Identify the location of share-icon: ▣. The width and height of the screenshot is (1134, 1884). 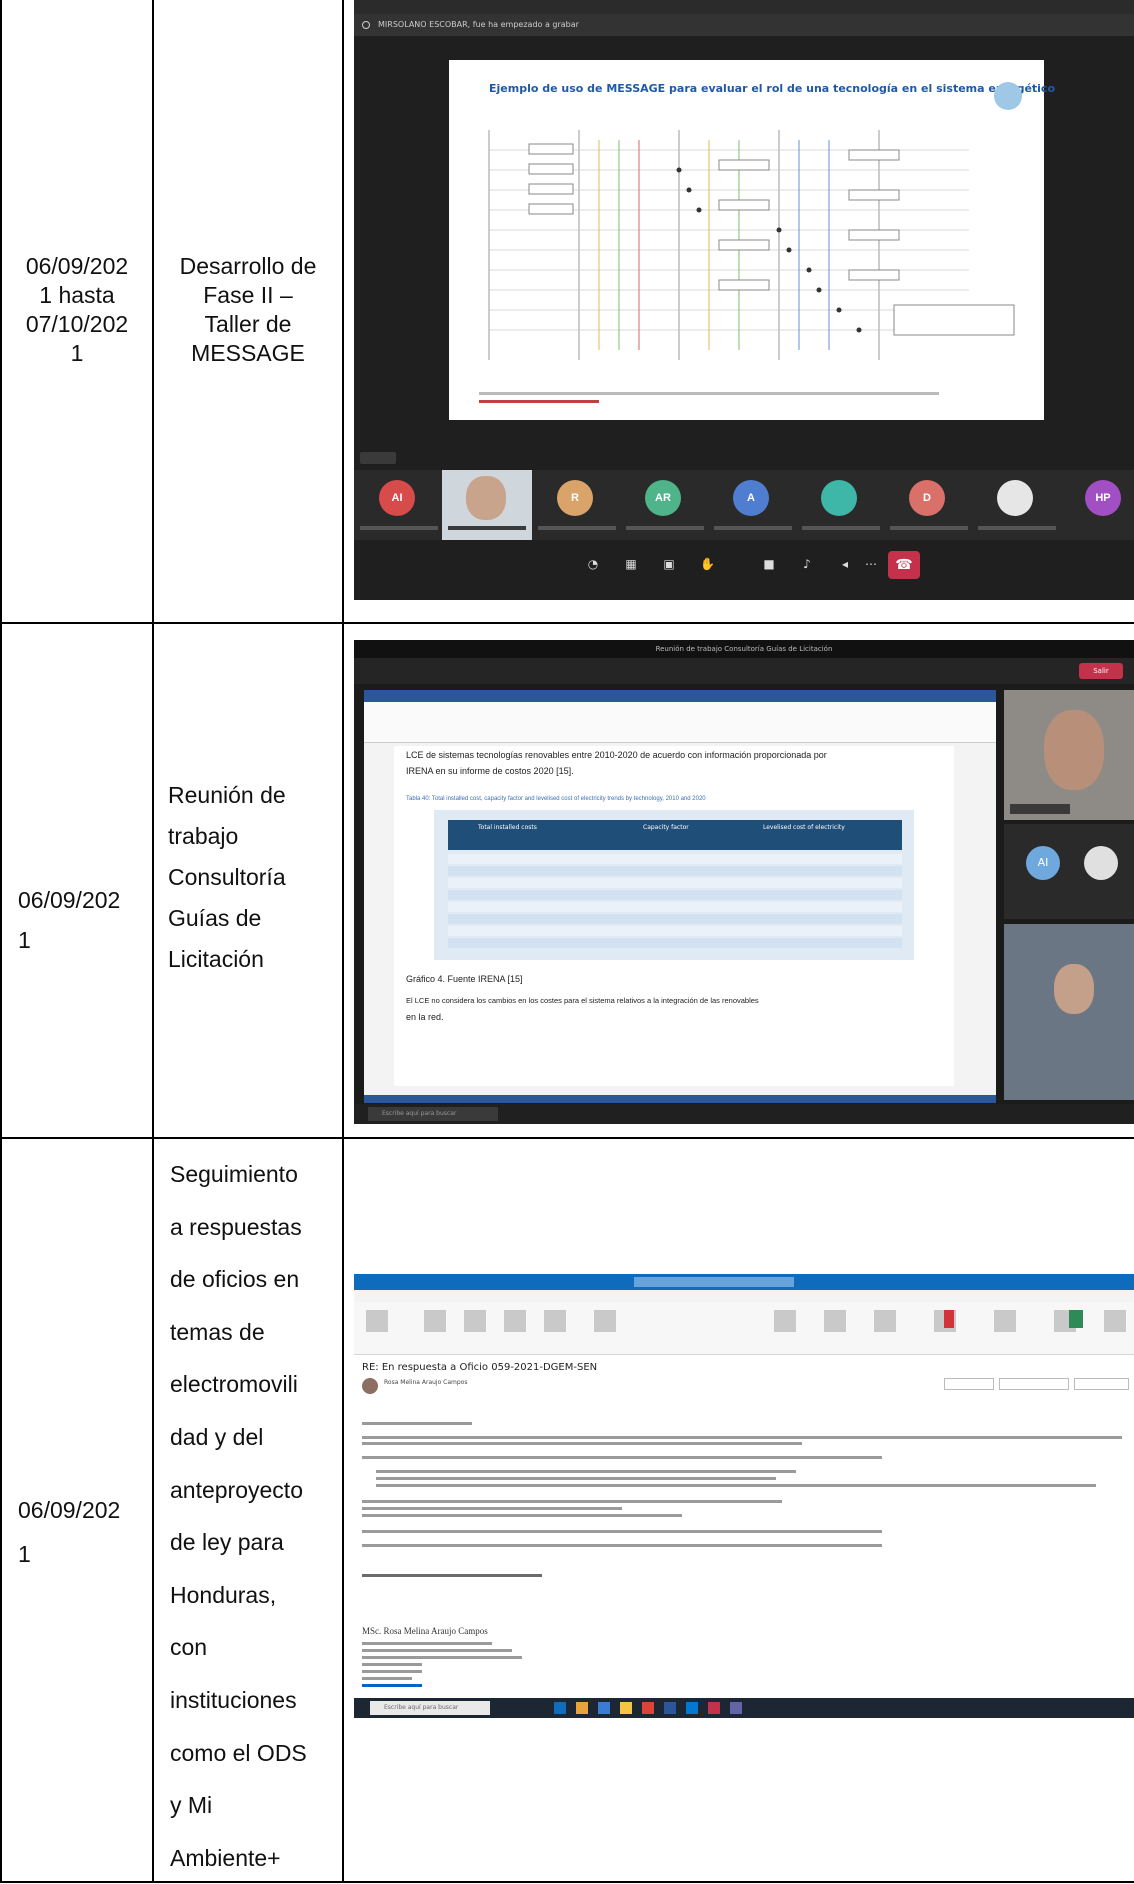
(669, 564).